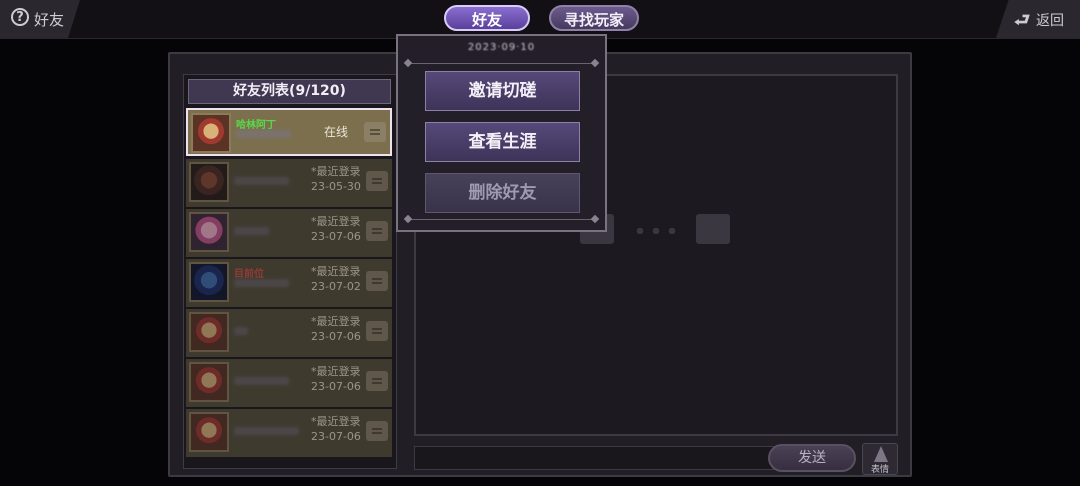 The height and width of the screenshot is (486, 1080). Describe the element at coordinates (501, 47) in the screenshot. I see `popup-title: 2023·09·10` at that location.